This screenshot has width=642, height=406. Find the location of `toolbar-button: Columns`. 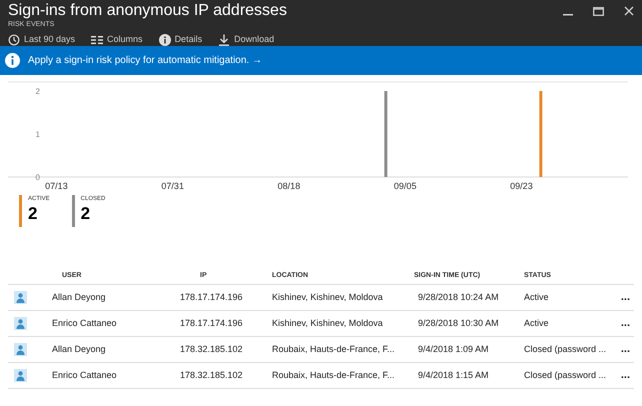

toolbar-button: Columns is located at coordinates (117, 39).